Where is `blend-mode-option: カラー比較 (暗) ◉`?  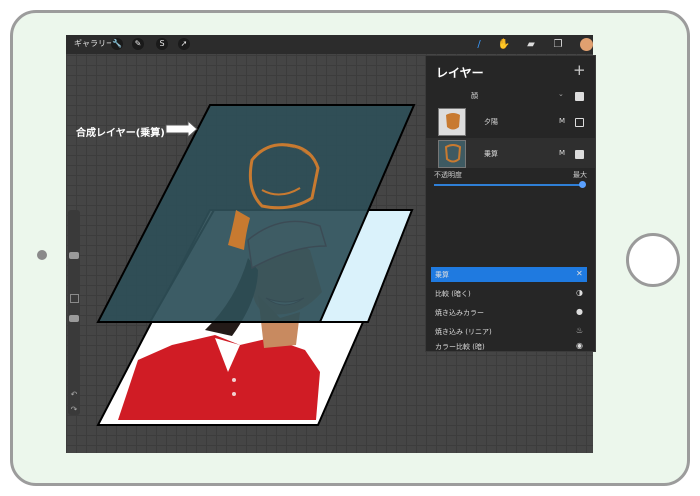
blend-mode-option: カラー比較 (暗) ◉ is located at coordinates (509, 346).